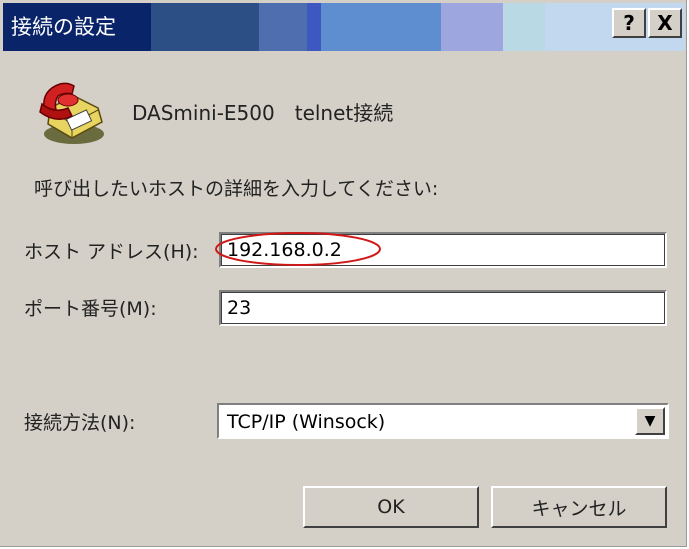 Image resolution: width=689 pixels, height=549 pixels. Describe the element at coordinates (306, 422) in the screenshot. I see `connection-method-value: TCP/IP (Winsock)` at that location.